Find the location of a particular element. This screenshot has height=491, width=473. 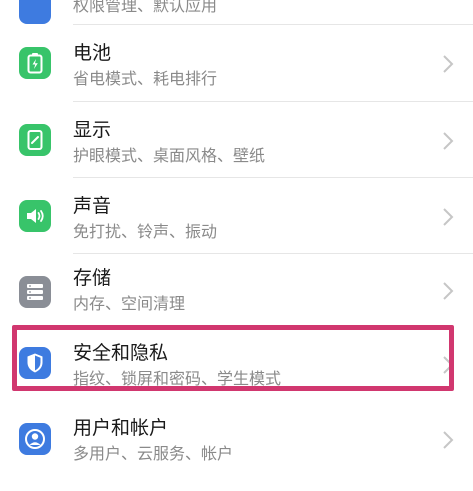

settings-item-title: 用户和帐户 is located at coordinates (121, 428).